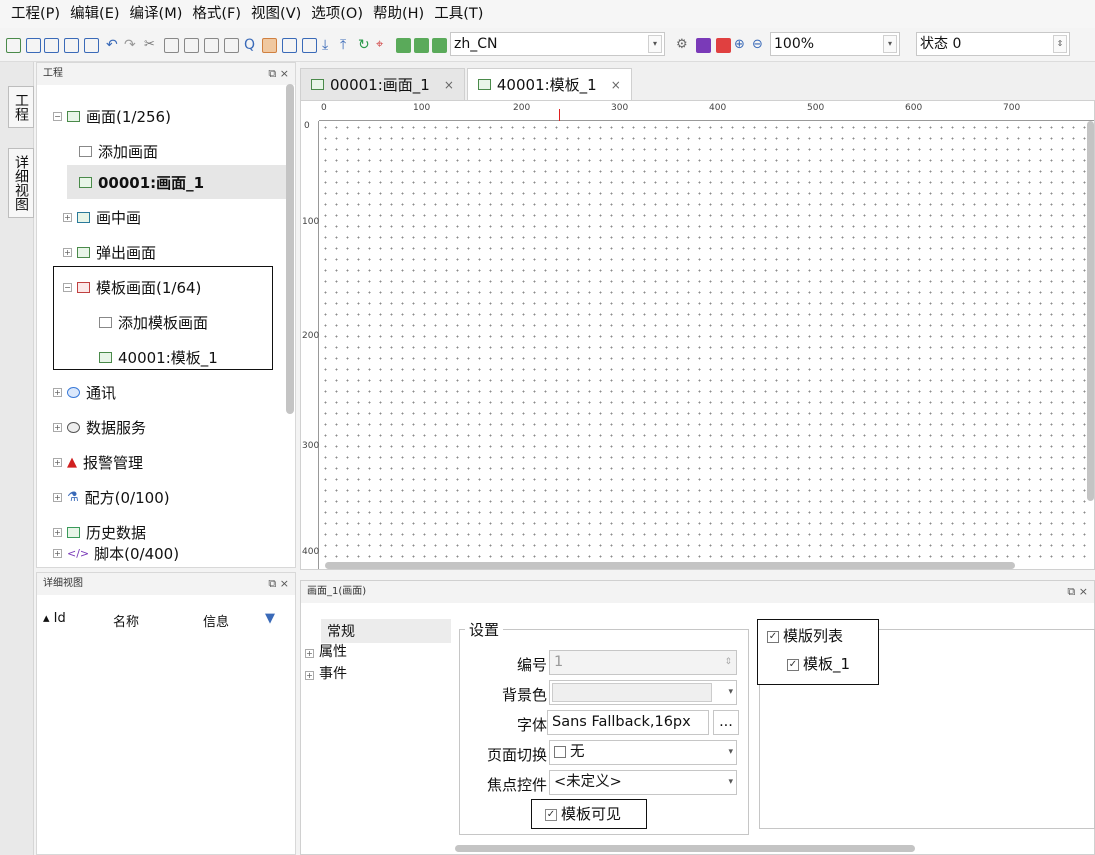  What do you see at coordinates (628, 722) in the screenshot?
I see `font-field: Sans Fallback,16px` at bounding box center [628, 722].